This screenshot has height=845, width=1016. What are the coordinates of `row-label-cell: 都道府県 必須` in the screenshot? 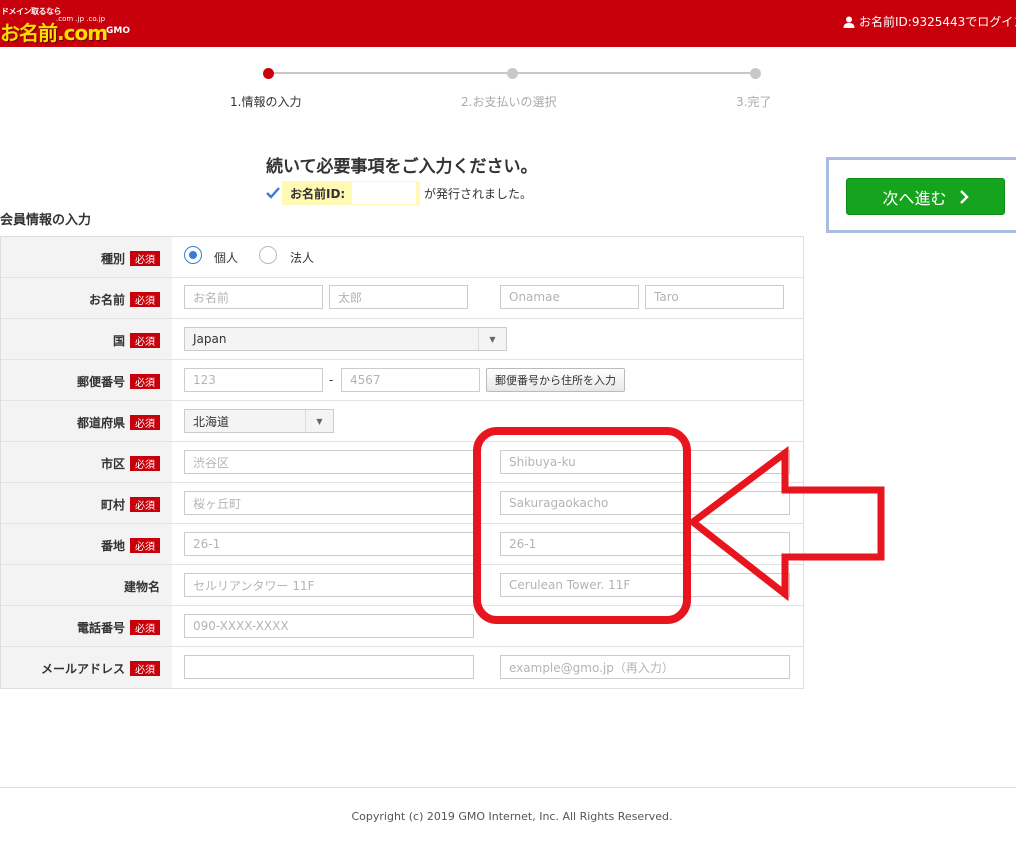 It's located at (86, 421).